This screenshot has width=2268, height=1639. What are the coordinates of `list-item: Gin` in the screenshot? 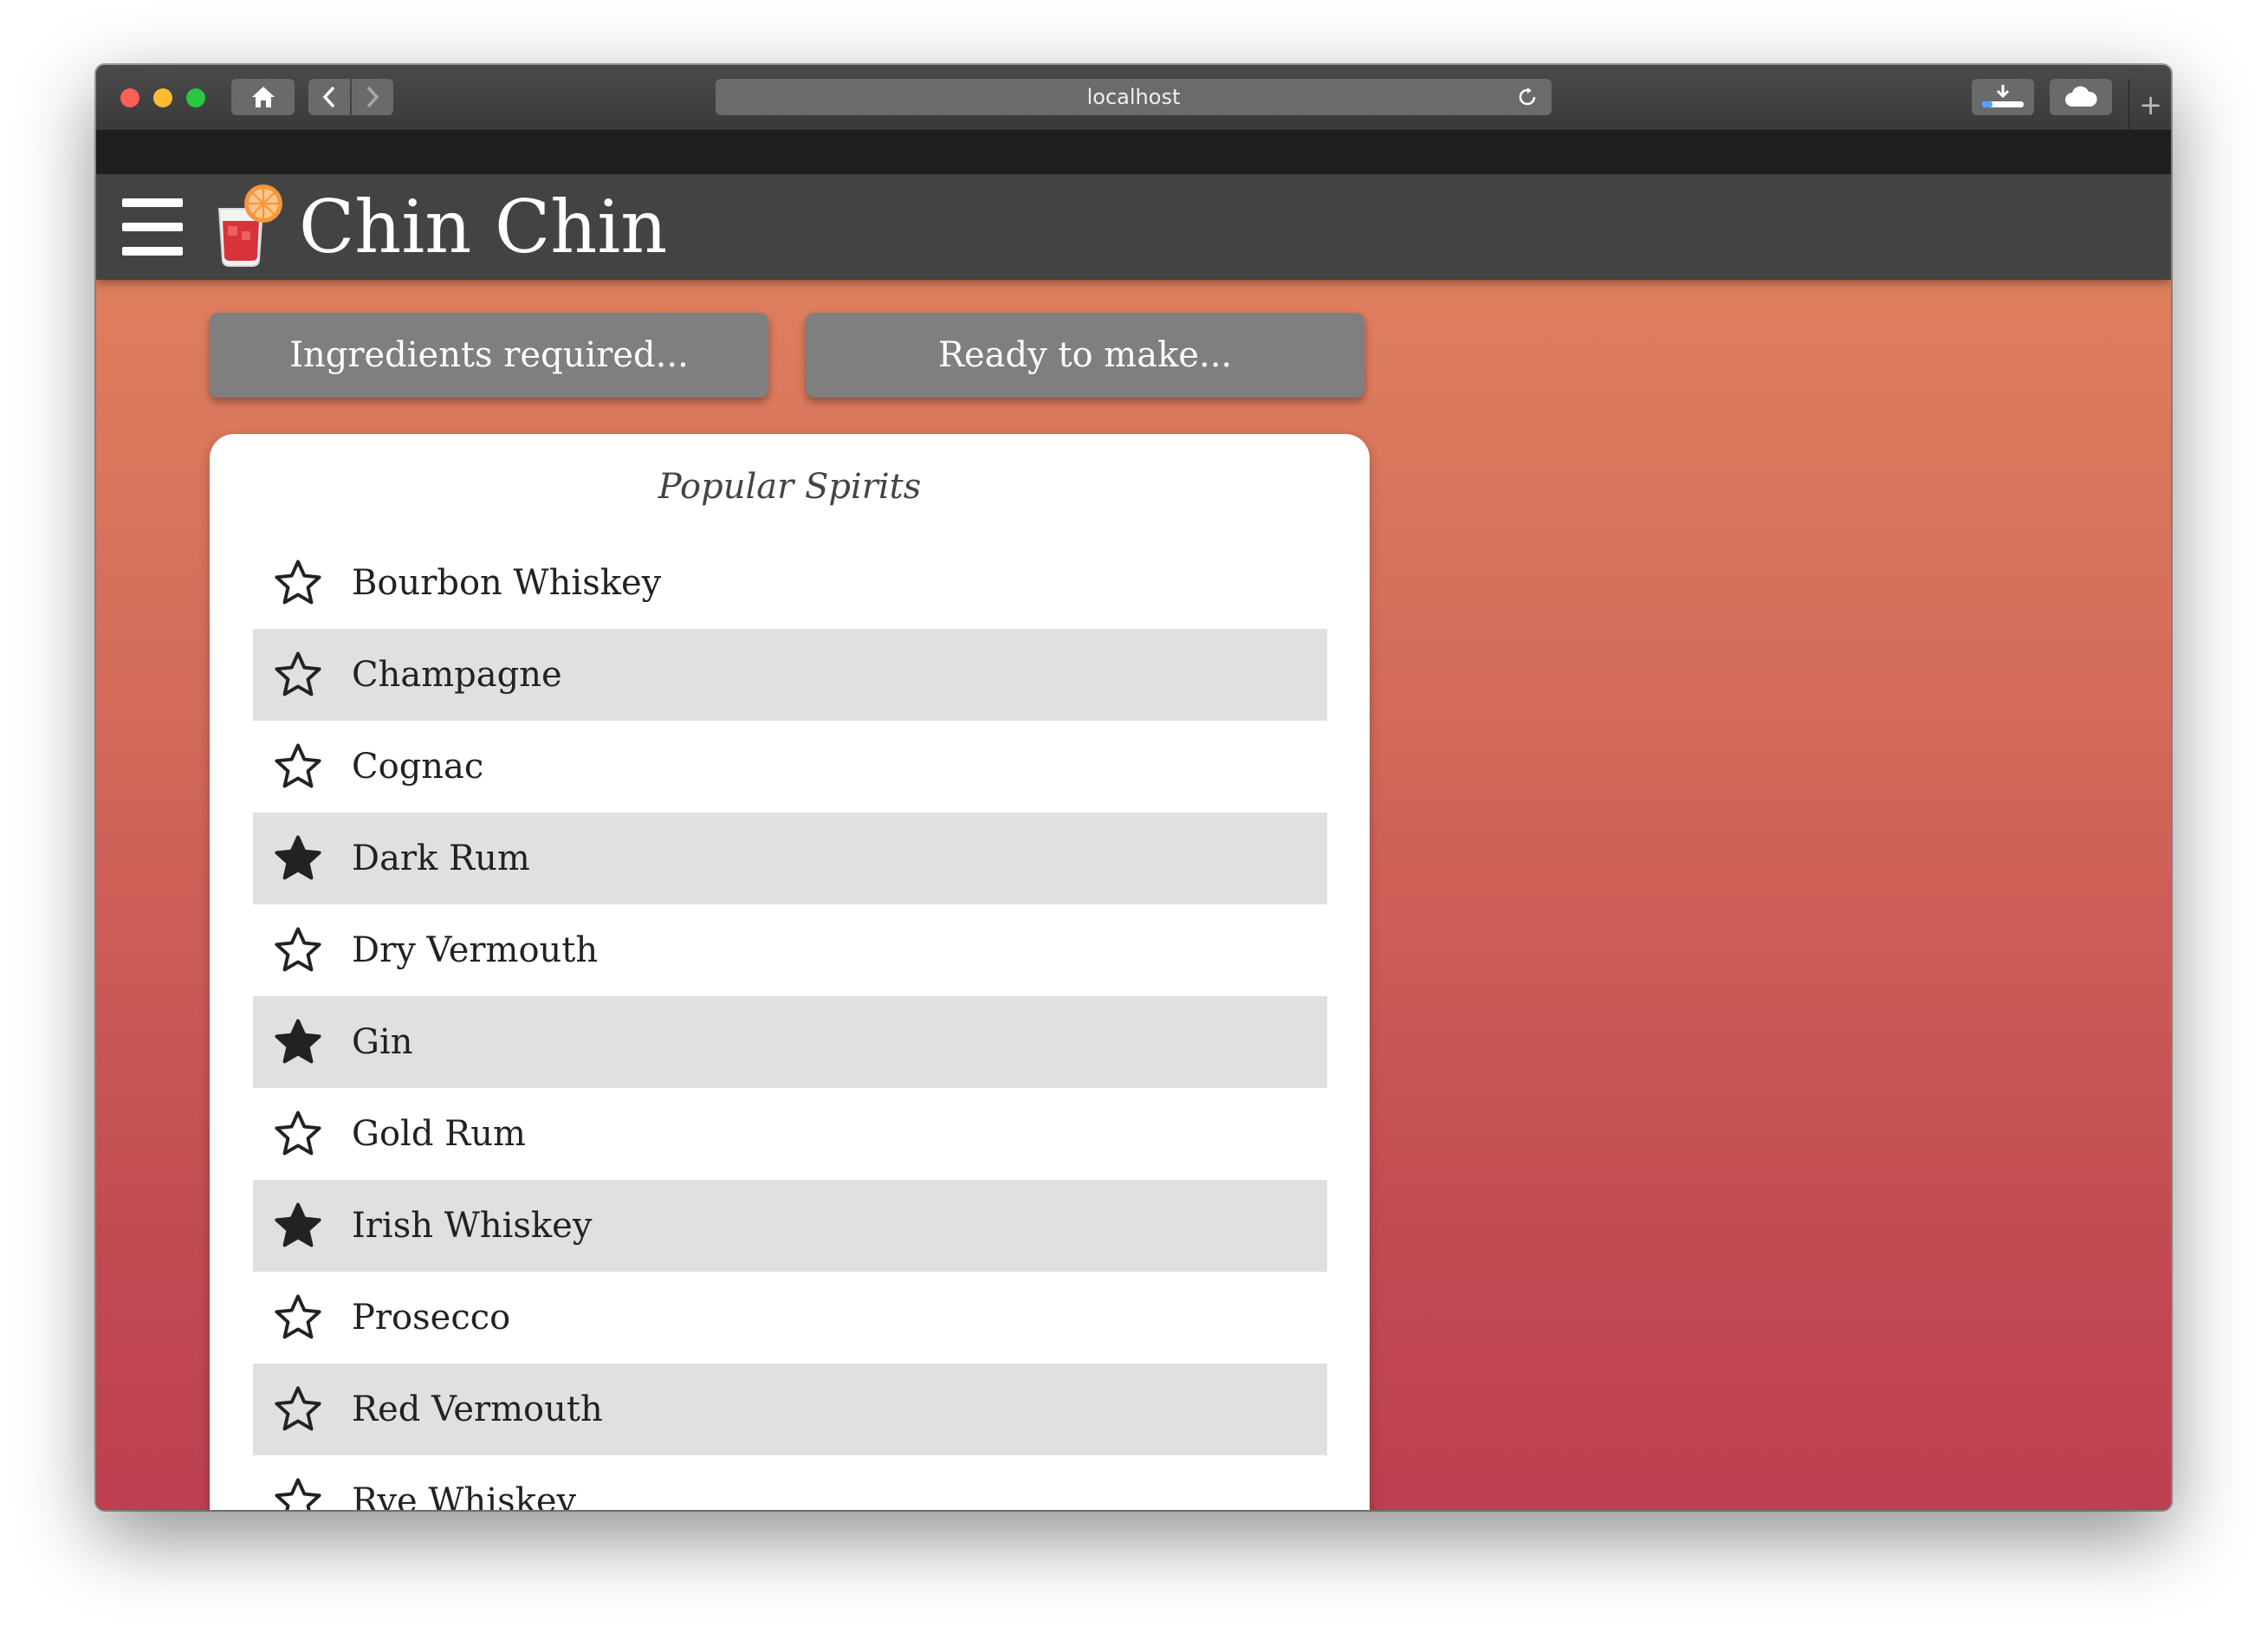 It's located at (790, 1042).